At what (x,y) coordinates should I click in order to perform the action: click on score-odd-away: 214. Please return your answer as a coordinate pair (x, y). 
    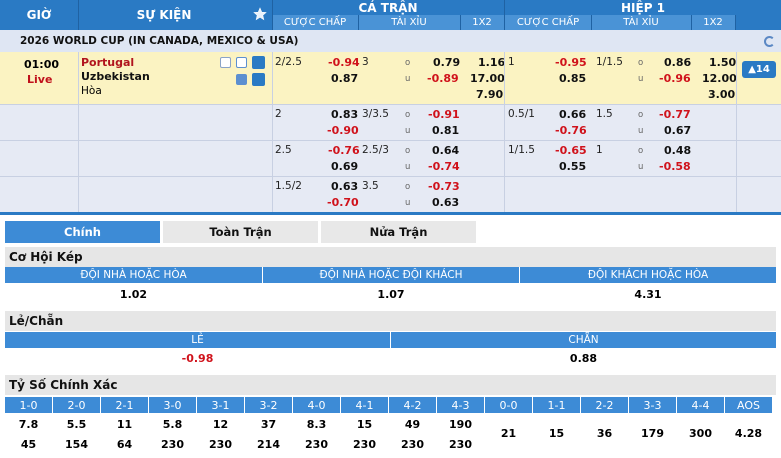
    Looking at the image, I should click on (268, 444).